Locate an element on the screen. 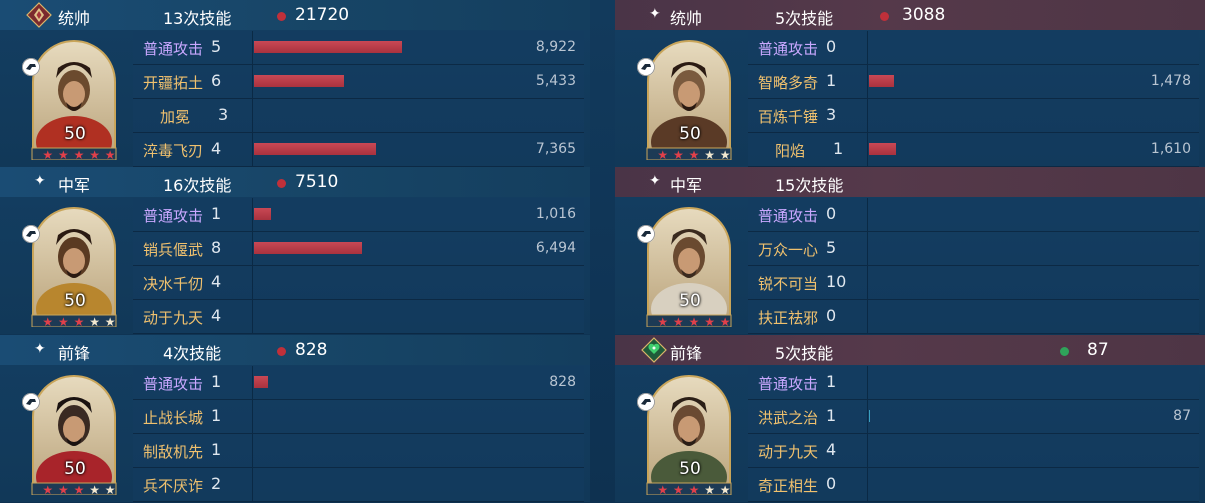 The height and width of the screenshot is (503, 1205). skill-row: 阳焰 1 1,610 is located at coordinates (973, 149).